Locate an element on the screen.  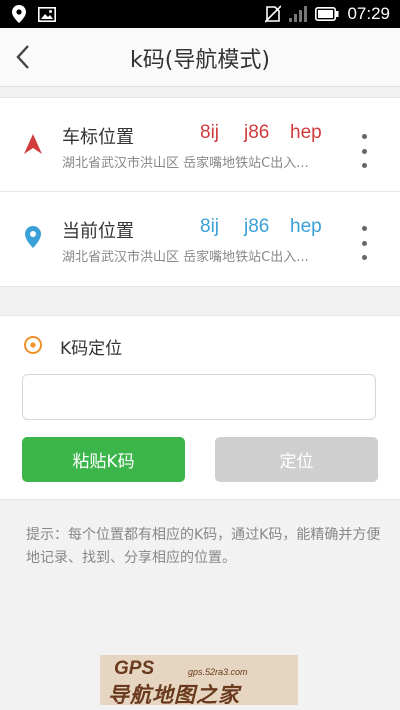
status-bar: 07:29 is located at coordinates (200, 14).